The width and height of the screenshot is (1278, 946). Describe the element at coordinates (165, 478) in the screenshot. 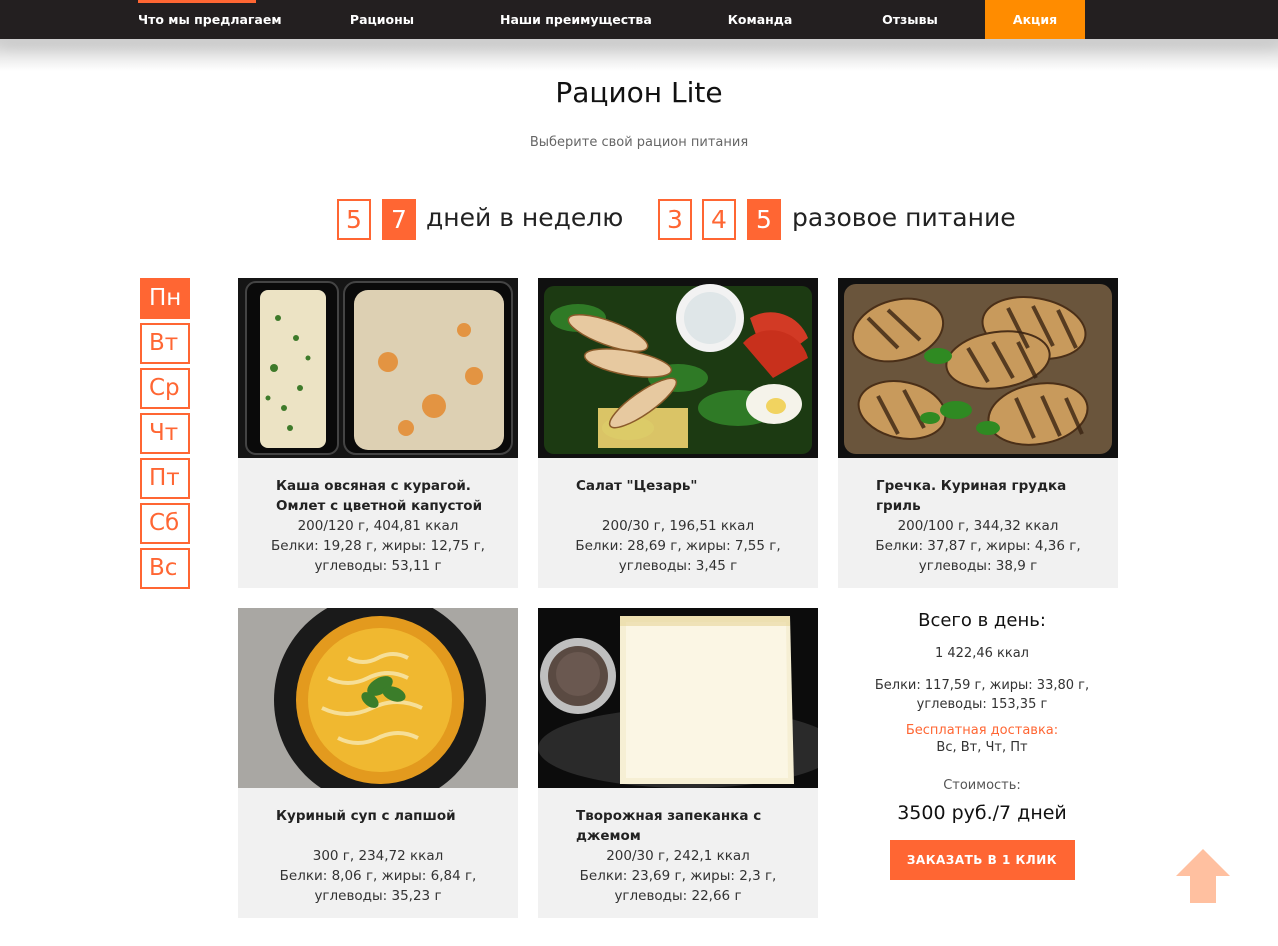

I see `day-tab-fri: Пт` at that location.